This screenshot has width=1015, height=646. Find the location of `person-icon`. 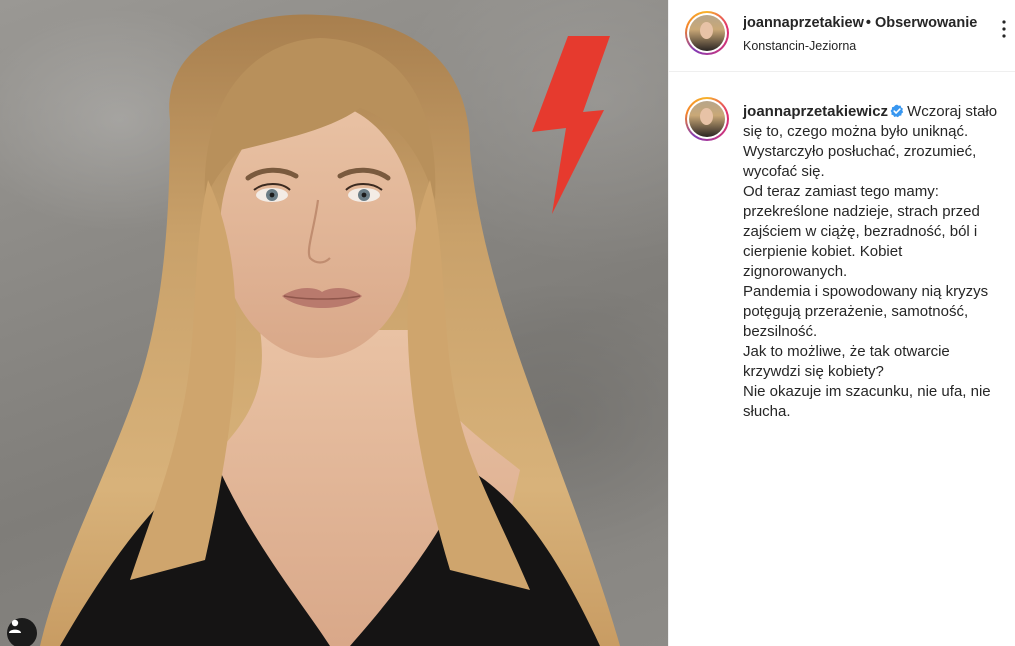

person-icon is located at coordinates (15, 626).